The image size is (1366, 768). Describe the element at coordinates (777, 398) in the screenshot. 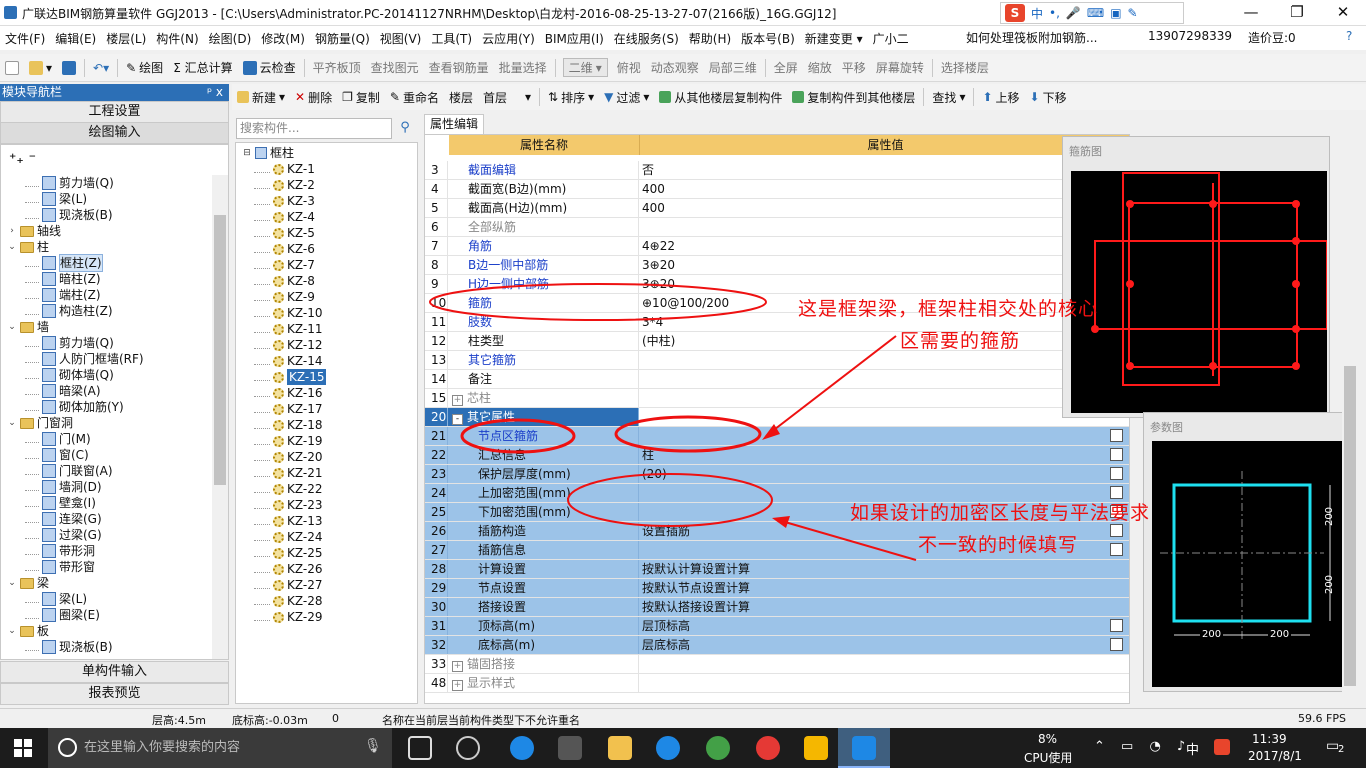

I see `property-row: 15 + 芯柱` at that location.